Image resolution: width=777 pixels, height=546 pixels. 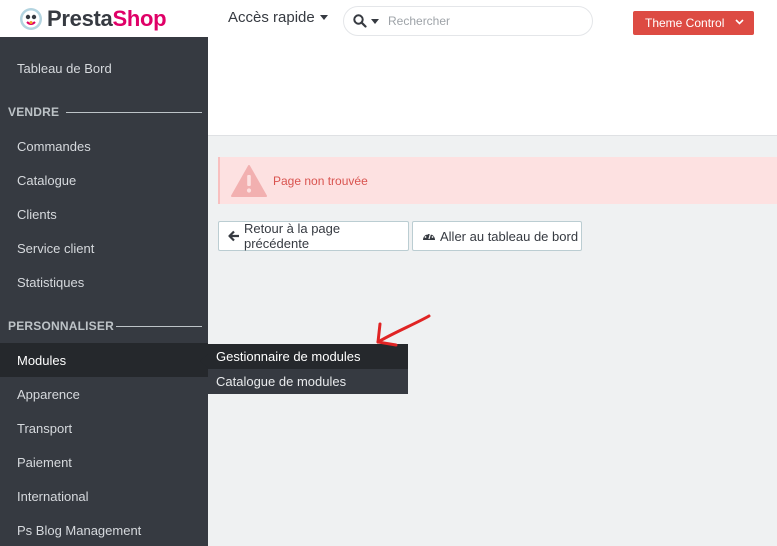 I want to click on sidebar-item-appearance: Apparence, so click(x=104, y=394).